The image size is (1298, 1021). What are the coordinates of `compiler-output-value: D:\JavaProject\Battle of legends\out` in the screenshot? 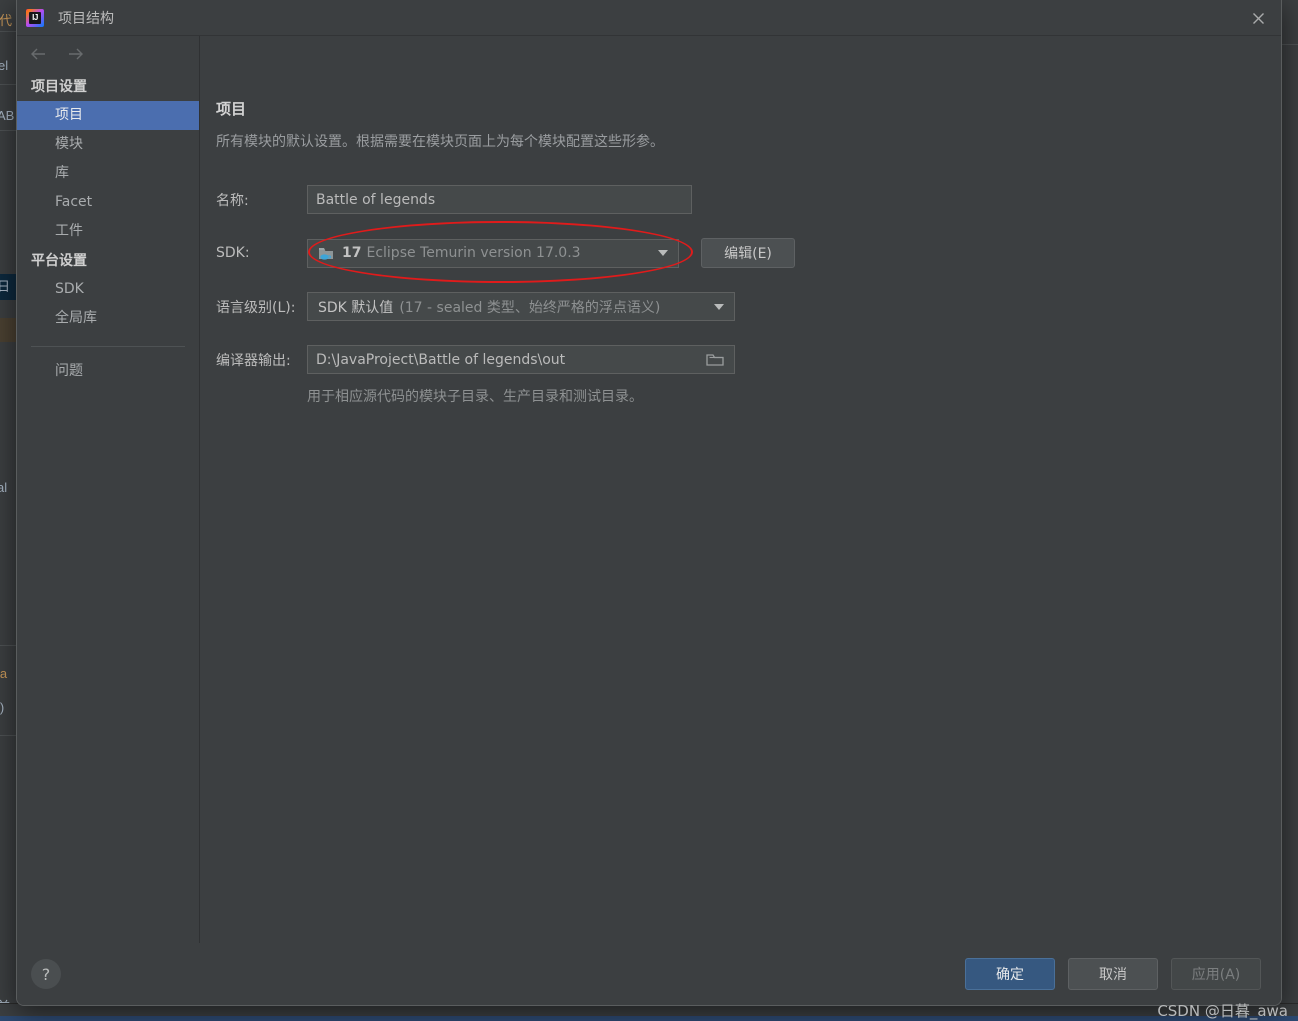 It's located at (441, 359).